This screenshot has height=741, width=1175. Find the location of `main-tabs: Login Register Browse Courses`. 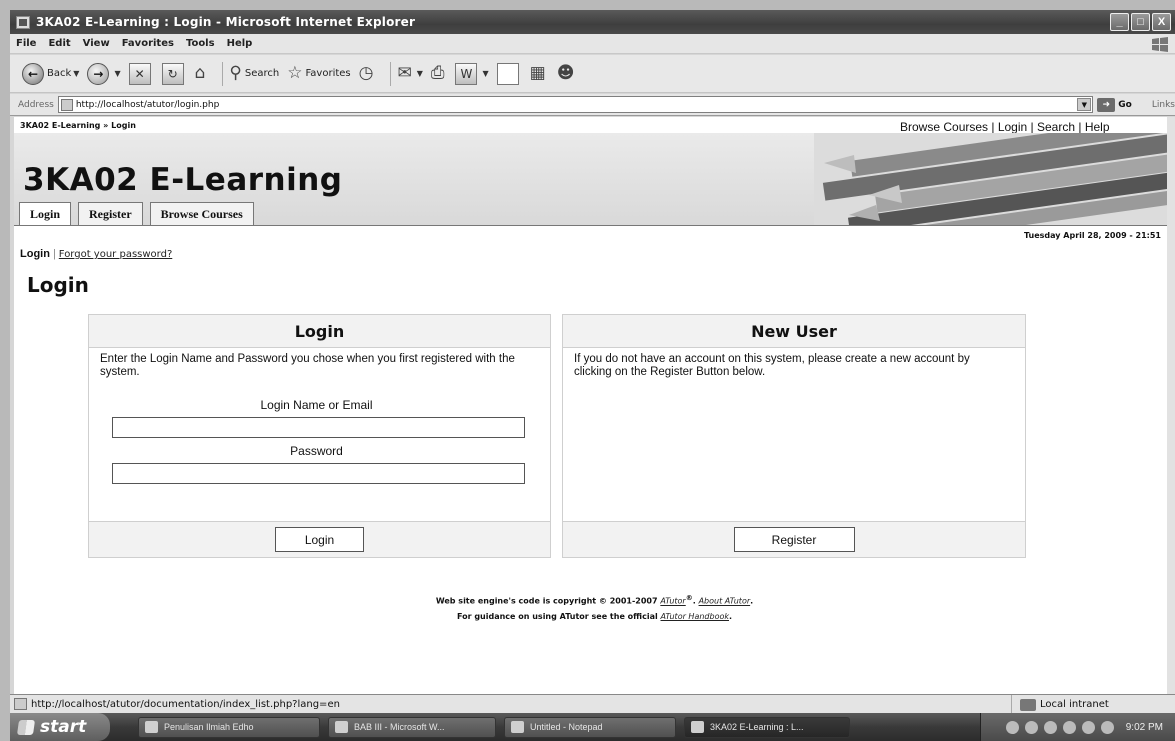

main-tabs: Login Register Browse Courses is located at coordinates (136, 214).